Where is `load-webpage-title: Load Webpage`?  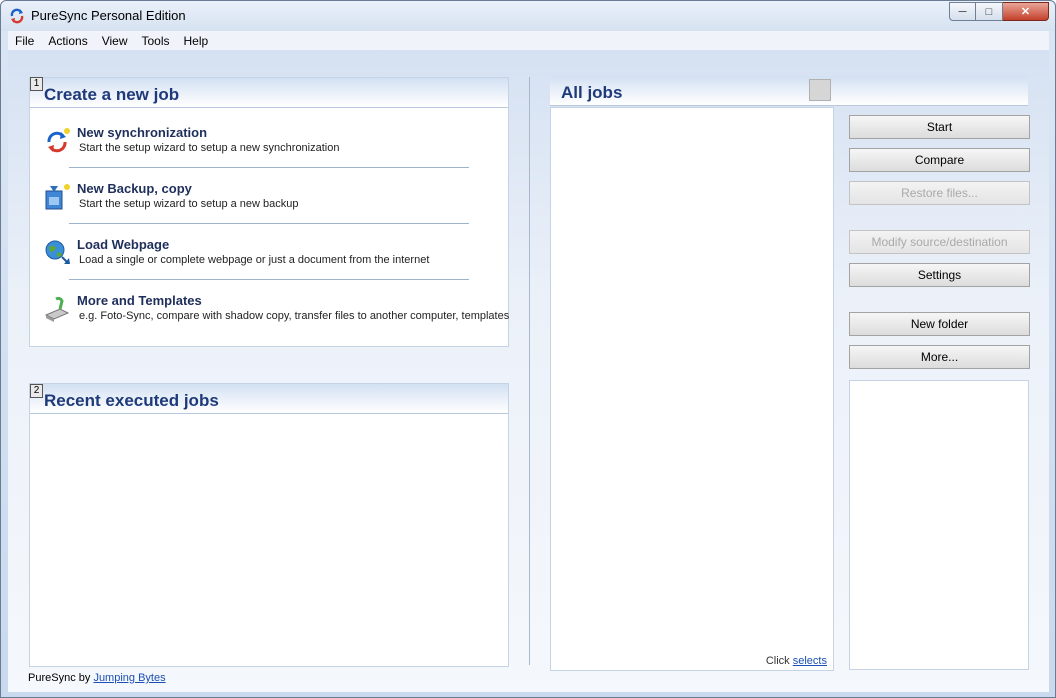 load-webpage-title: Load Webpage is located at coordinates (123, 244).